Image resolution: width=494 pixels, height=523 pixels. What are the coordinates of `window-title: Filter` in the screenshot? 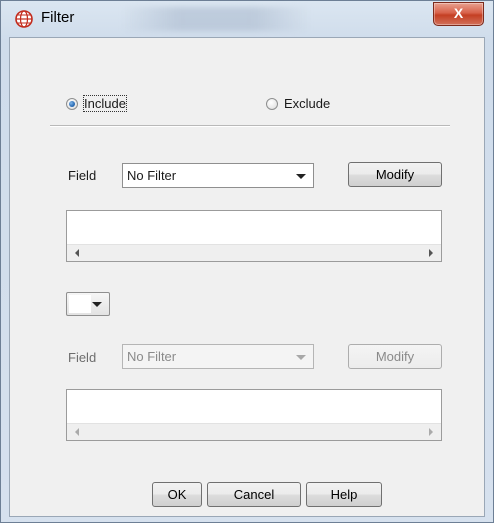 It's located at (58, 17).